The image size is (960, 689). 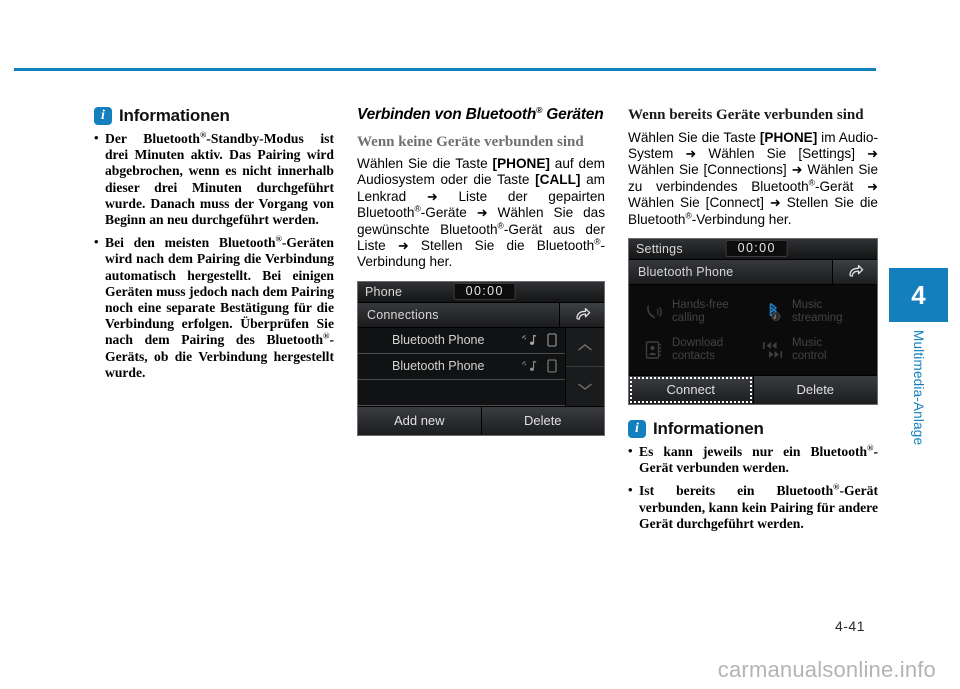 What do you see at coordinates (461, 392) in the screenshot?
I see `device-list-item-empty` at bounding box center [461, 392].